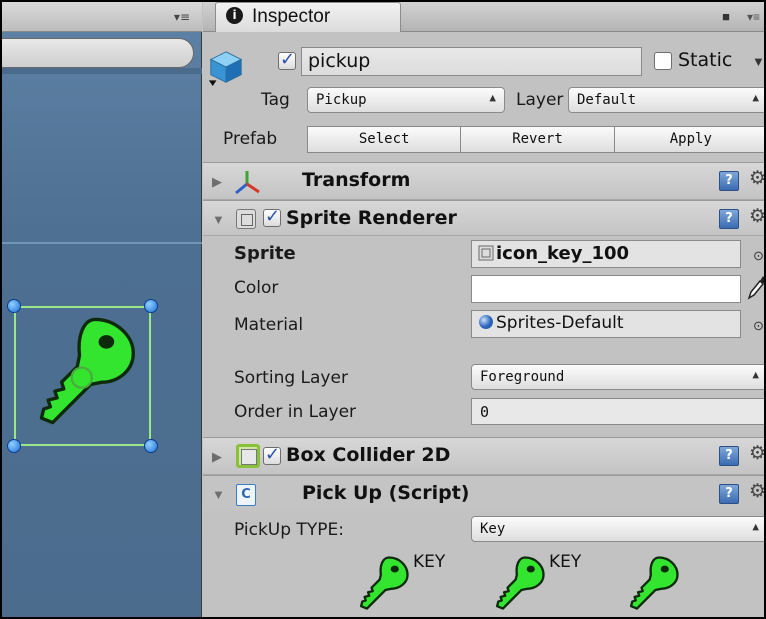  I want to click on scene-search-field, so click(98, 53).